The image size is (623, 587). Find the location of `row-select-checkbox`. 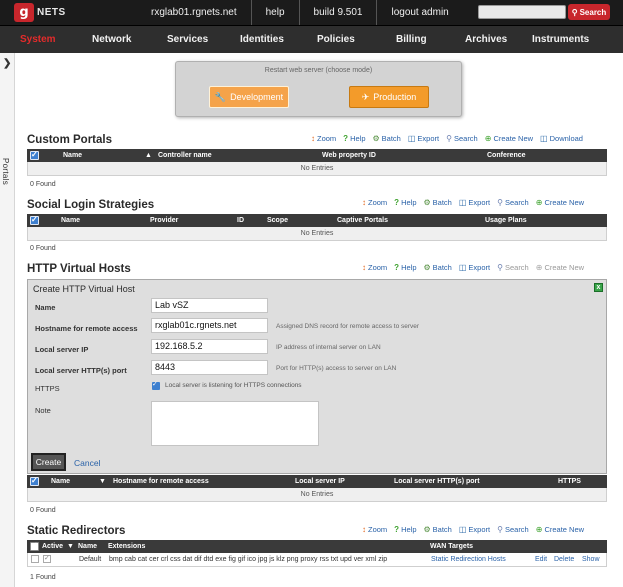

row-select-checkbox is located at coordinates (35, 559).